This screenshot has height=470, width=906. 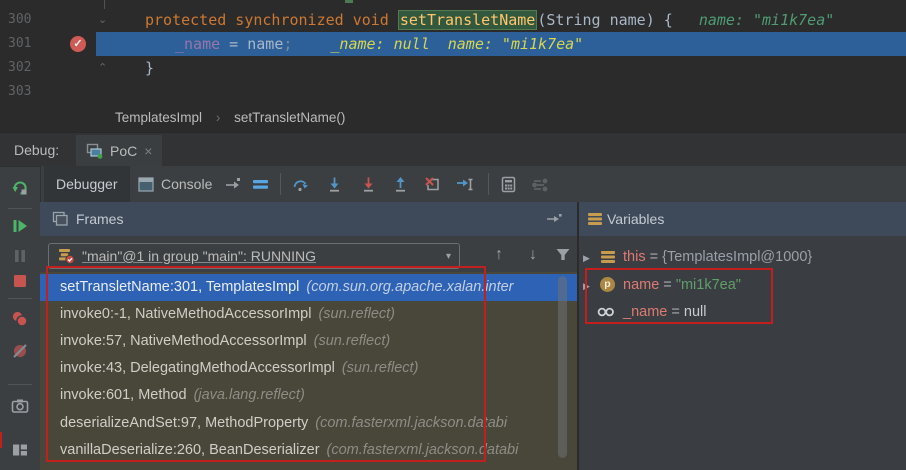 I want to click on breakpoint-icon: ✓, so click(x=78, y=44).